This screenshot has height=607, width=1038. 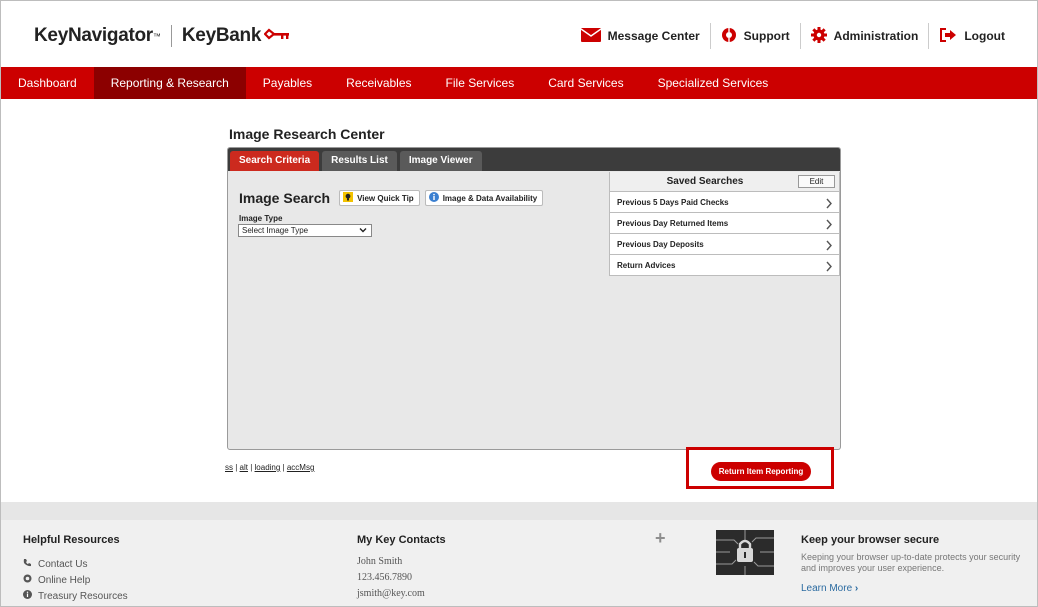 I want to click on support-link: Support, so click(x=755, y=36).